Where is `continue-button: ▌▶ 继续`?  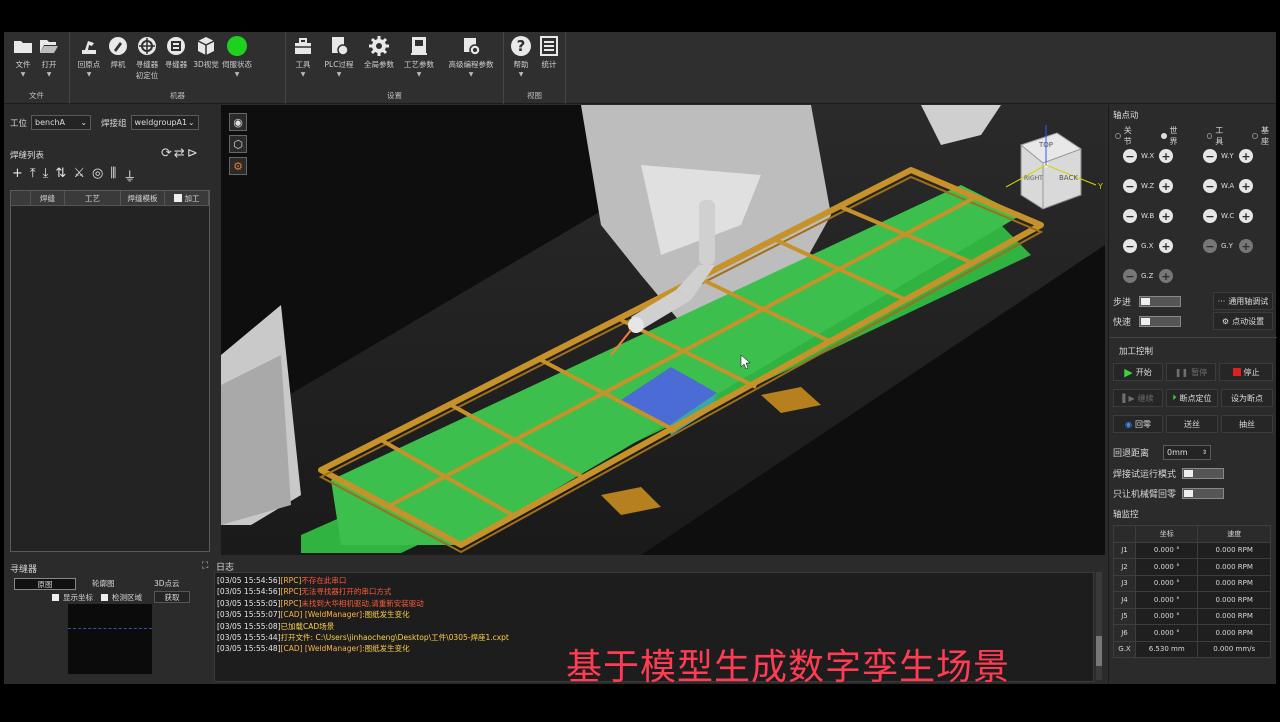
continue-button: ▌▶ 继续 is located at coordinates (1138, 398).